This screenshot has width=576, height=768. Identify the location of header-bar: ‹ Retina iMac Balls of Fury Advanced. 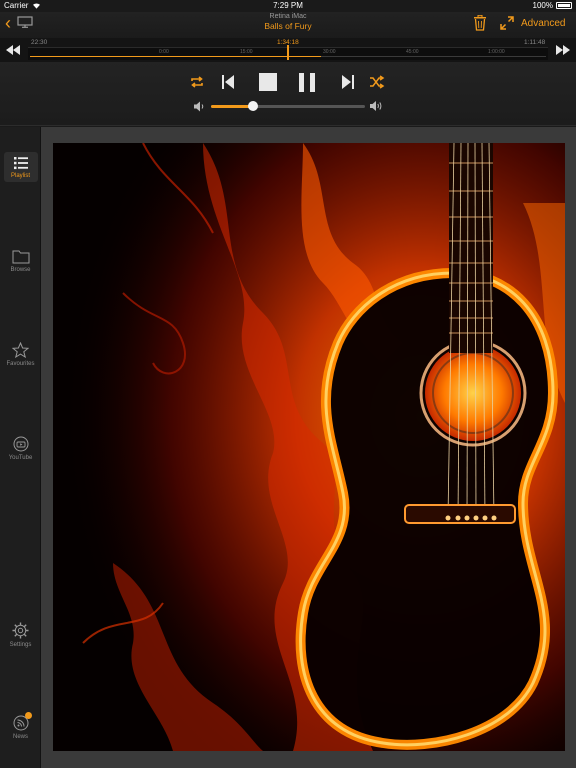
(288, 25).